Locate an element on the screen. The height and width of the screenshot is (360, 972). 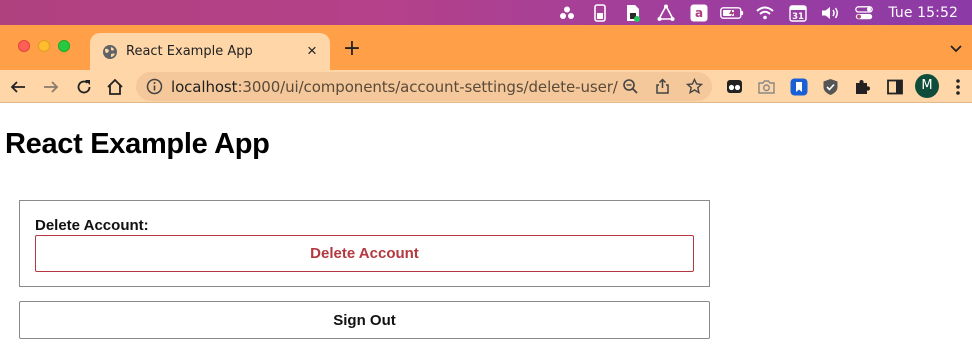
delete-account-button: Delete Account is located at coordinates (364, 253).